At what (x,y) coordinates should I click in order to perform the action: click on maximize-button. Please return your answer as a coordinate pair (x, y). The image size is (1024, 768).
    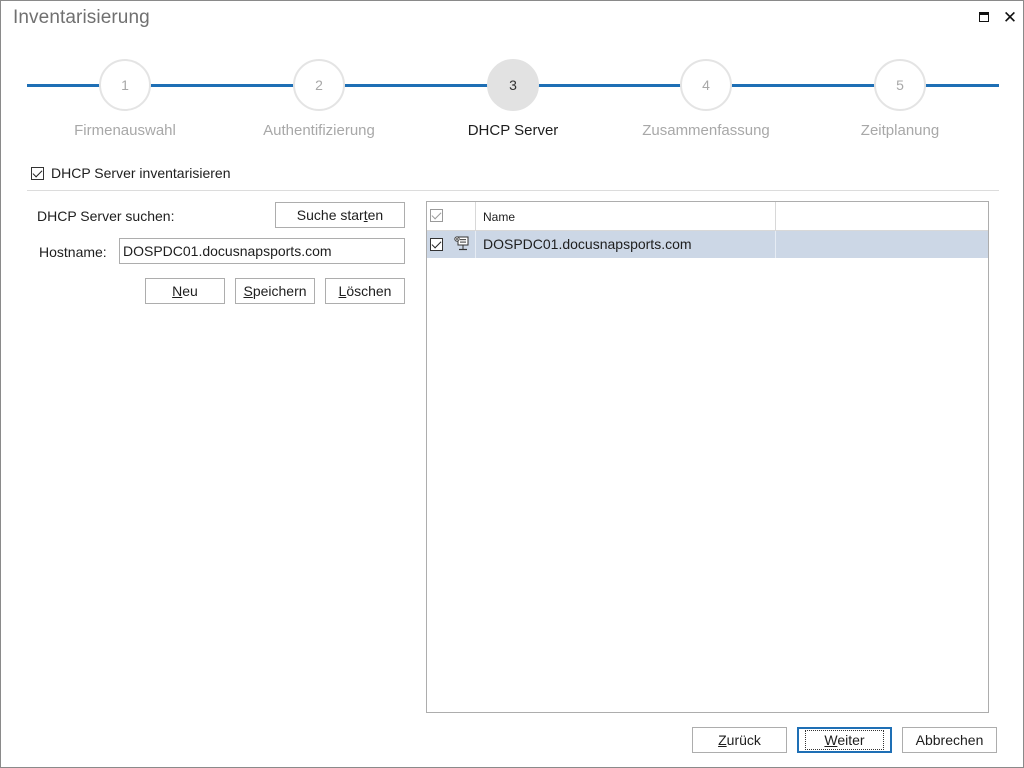
    Looking at the image, I should click on (984, 17).